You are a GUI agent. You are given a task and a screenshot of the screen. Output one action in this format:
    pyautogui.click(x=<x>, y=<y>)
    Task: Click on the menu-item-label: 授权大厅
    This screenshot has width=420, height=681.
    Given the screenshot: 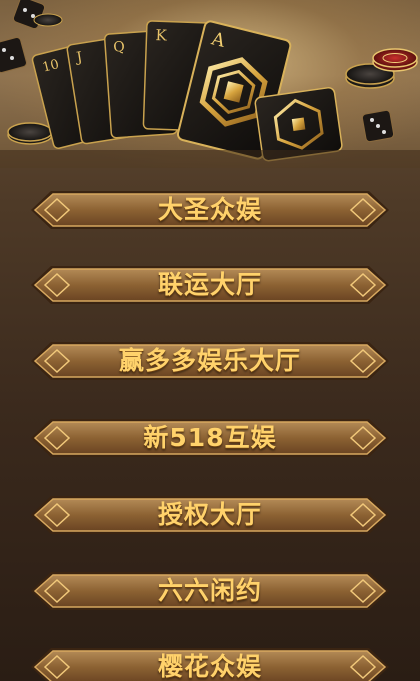 What is the action you would take?
    pyautogui.click(x=209, y=514)
    